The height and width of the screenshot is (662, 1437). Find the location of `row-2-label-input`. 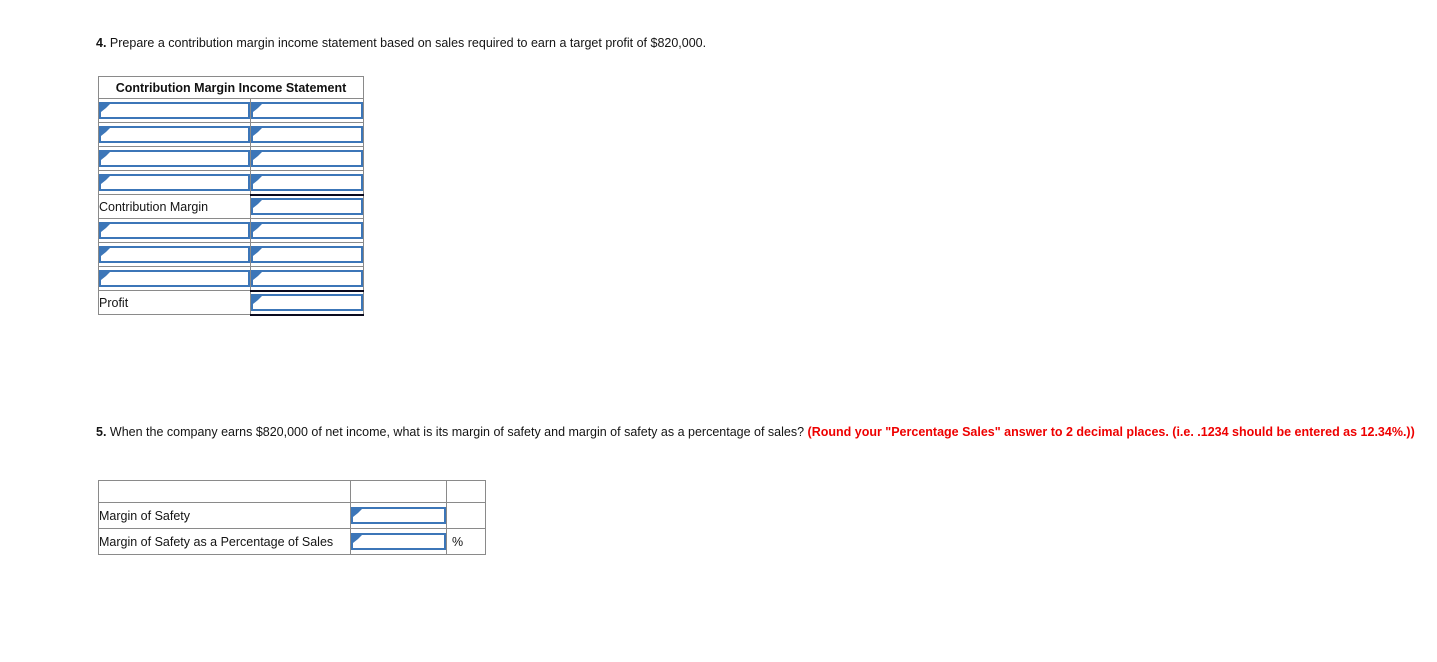

row-2-label-input is located at coordinates (174, 137).